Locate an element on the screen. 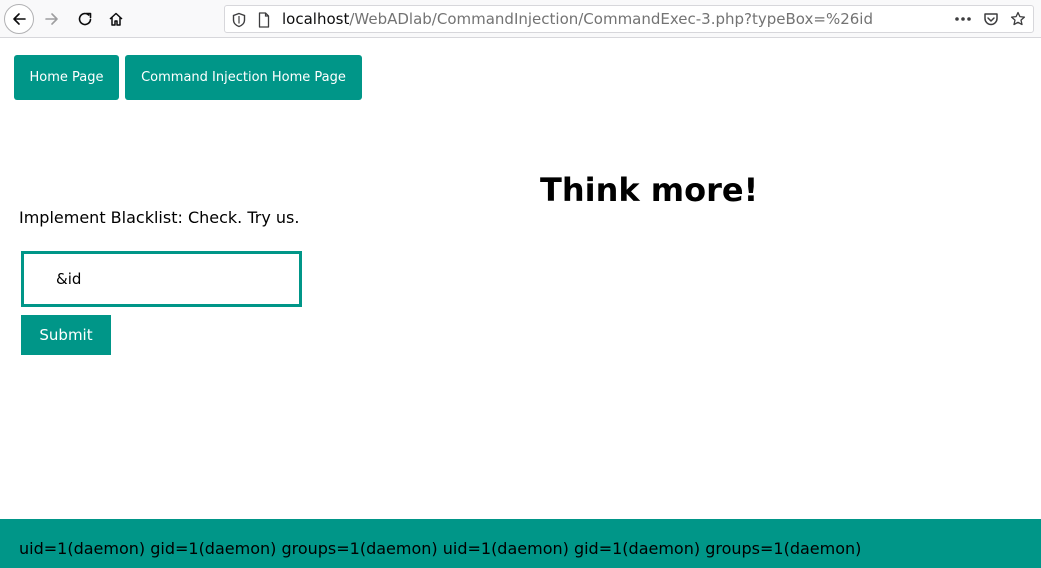 The width and height of the screenshot is (1041, 568). back-arrow-icon is located at coordinates (19, 19).